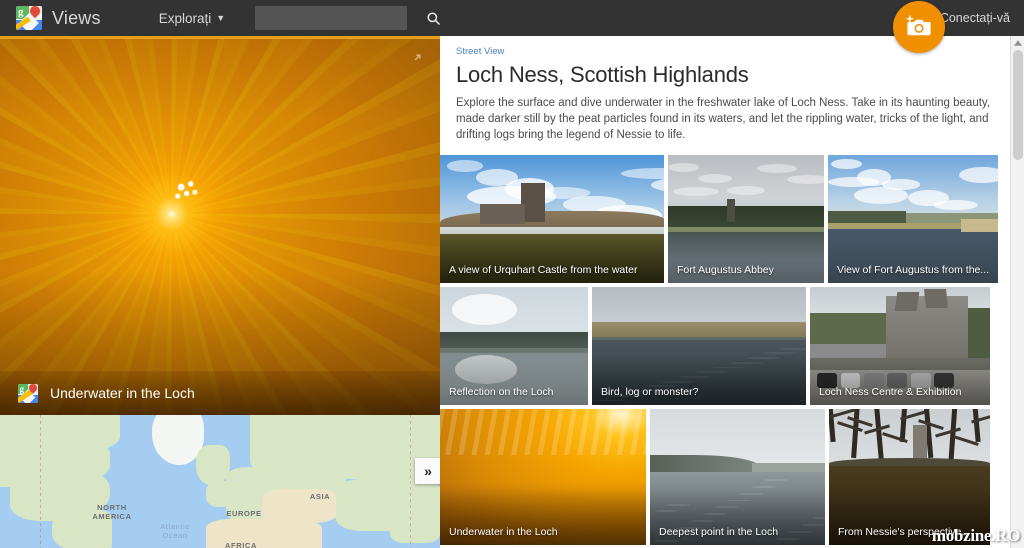 The height and width of the screenshot is (548, 1024). What do you see at coordinates (650, 392) in the screenshot?
I see `thumbnail-caption: Bird, log or monster?` at bounding box center [650, 392].